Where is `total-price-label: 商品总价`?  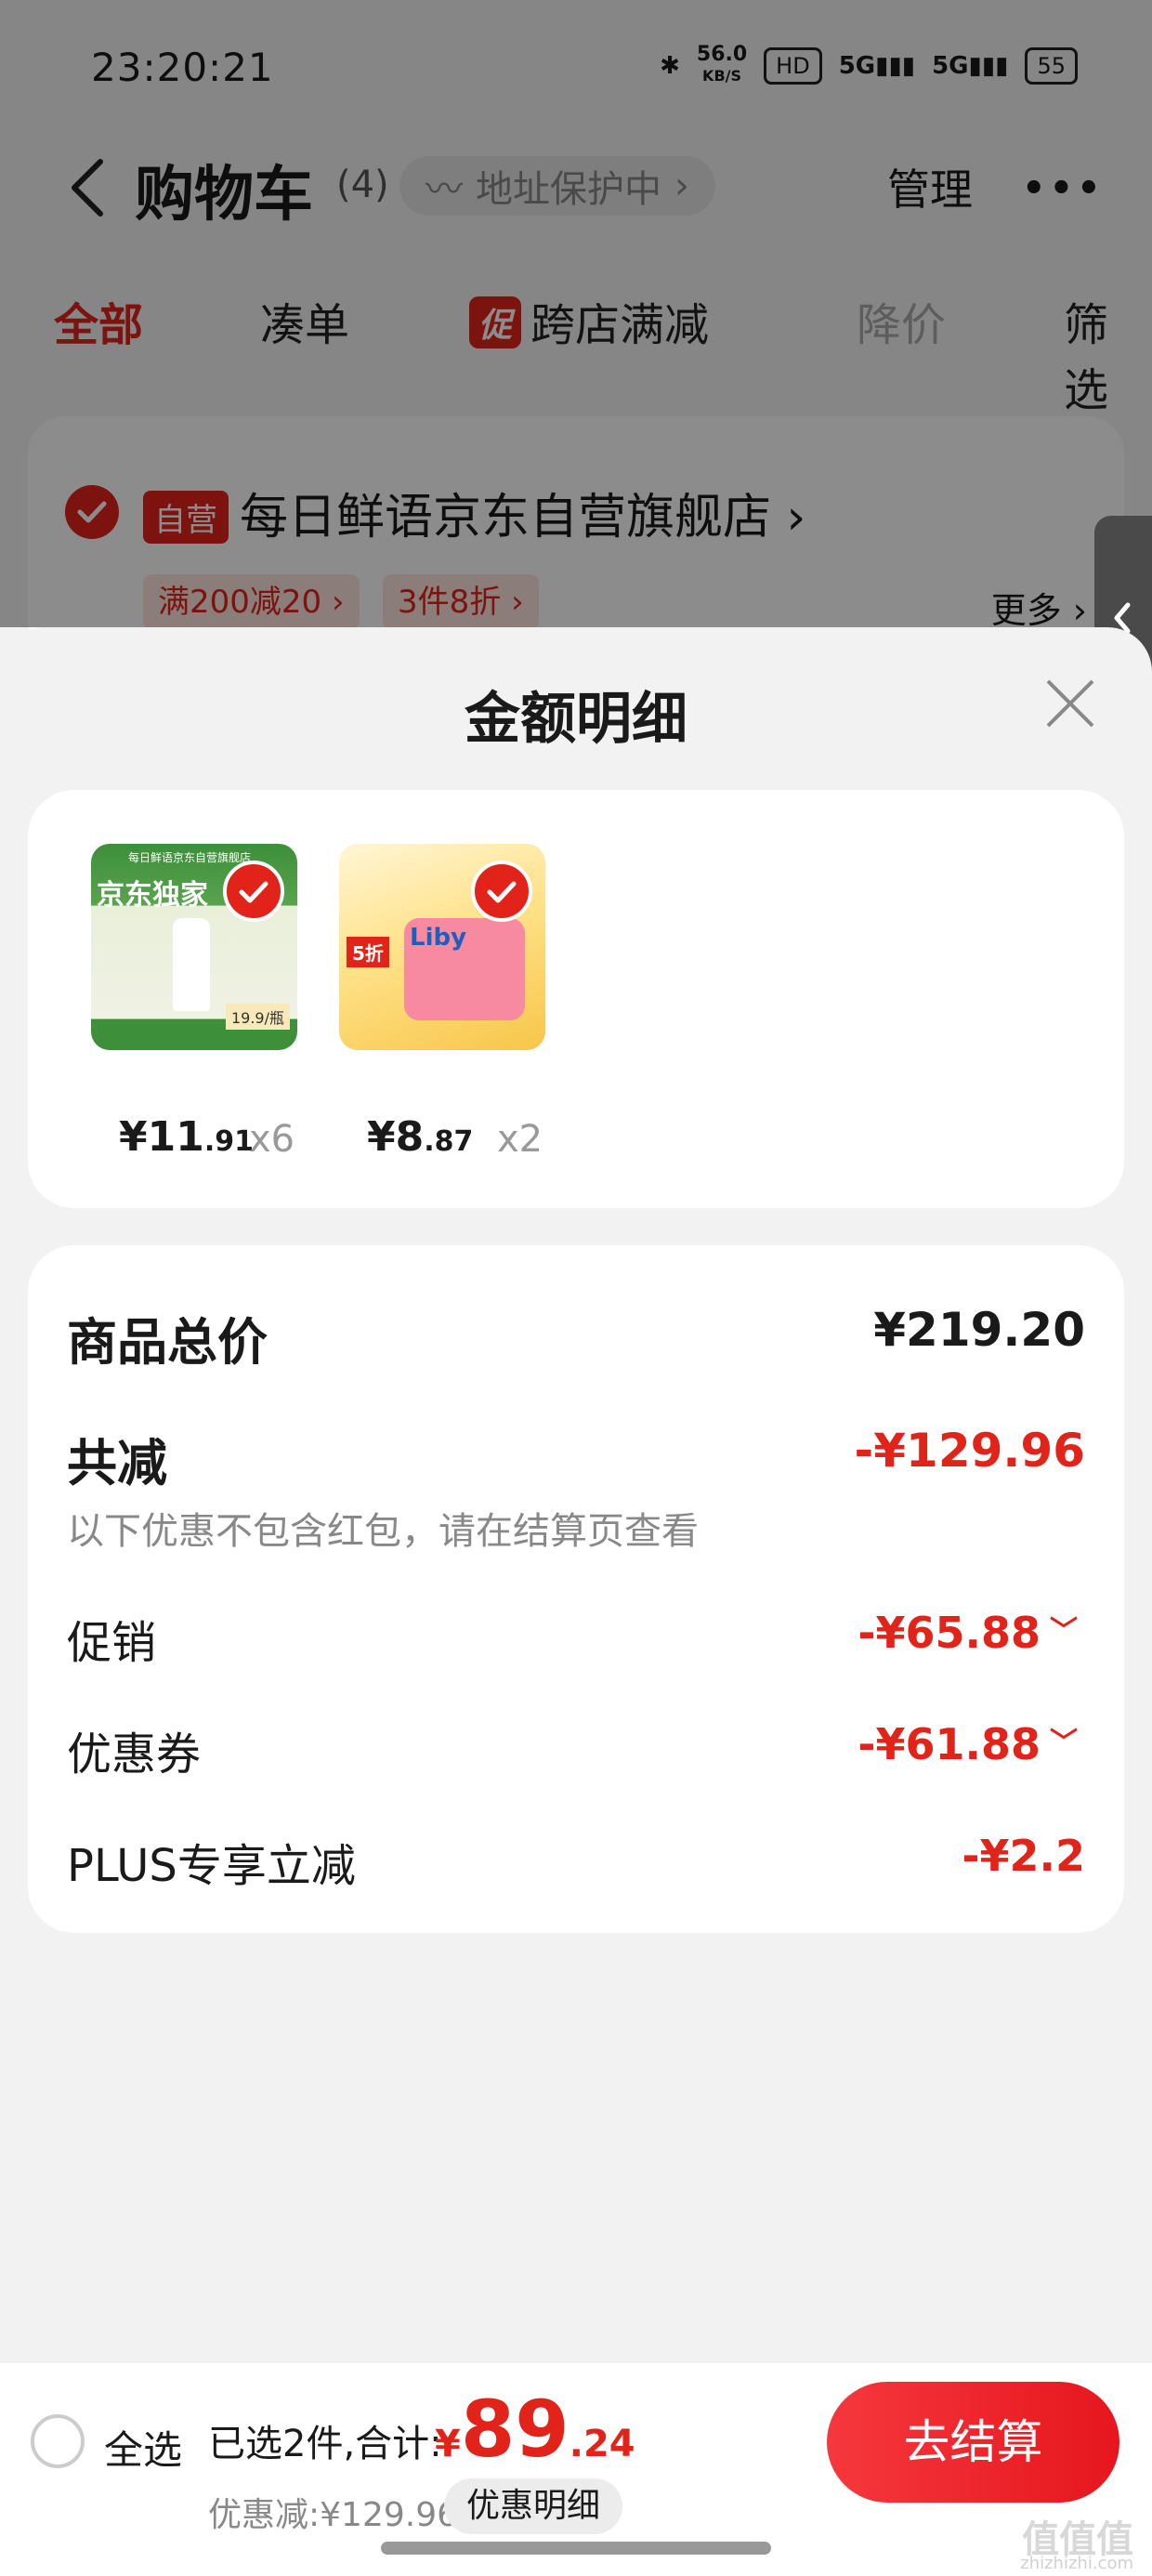
total-price-label: 商品总价 is located at coordinates (167, 1342).